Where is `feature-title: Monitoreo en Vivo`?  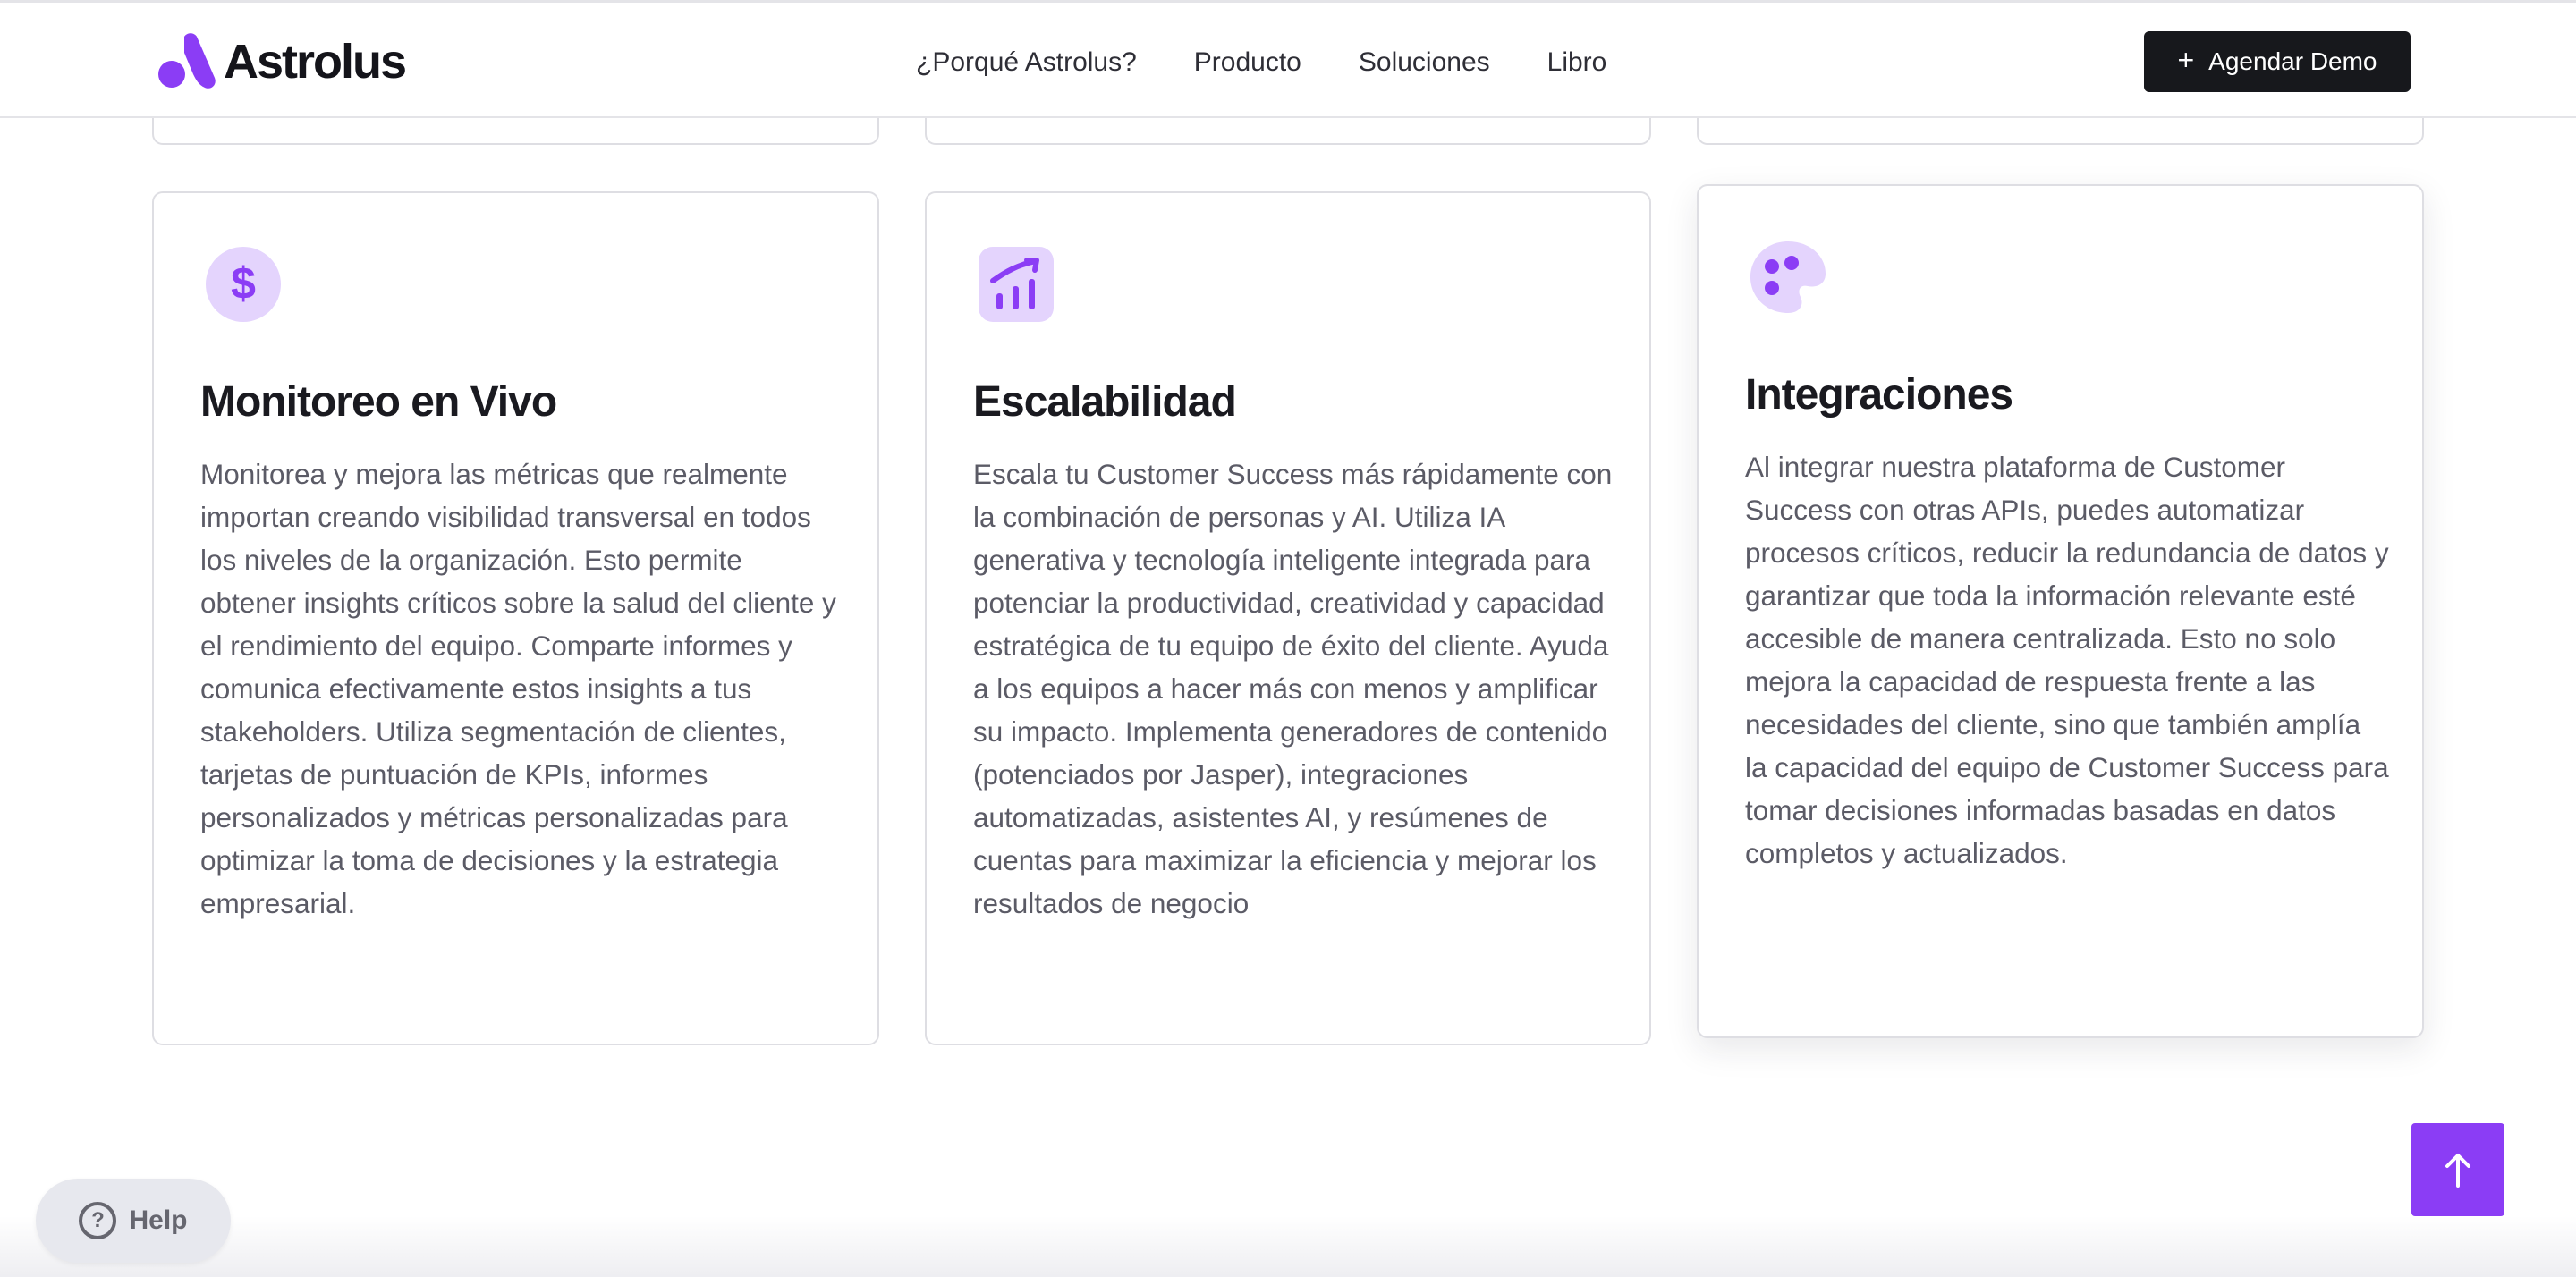 feature-title: Monitoreo en Vivo is located at coordinates (378, 402).